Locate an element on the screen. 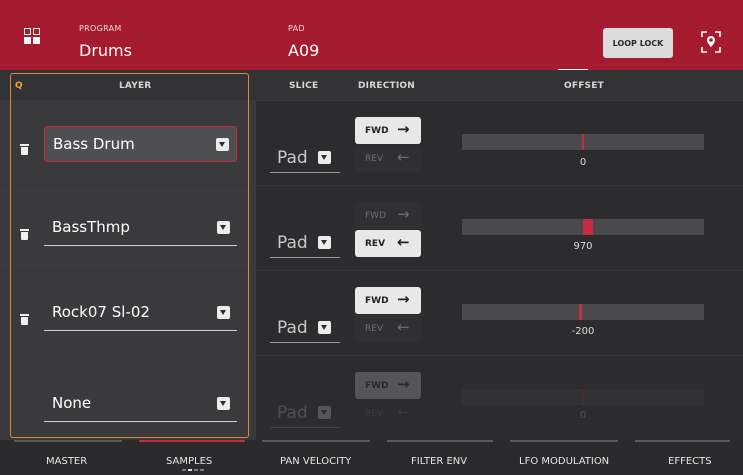  sample-select-4: None is located at coordinates (140, 404).